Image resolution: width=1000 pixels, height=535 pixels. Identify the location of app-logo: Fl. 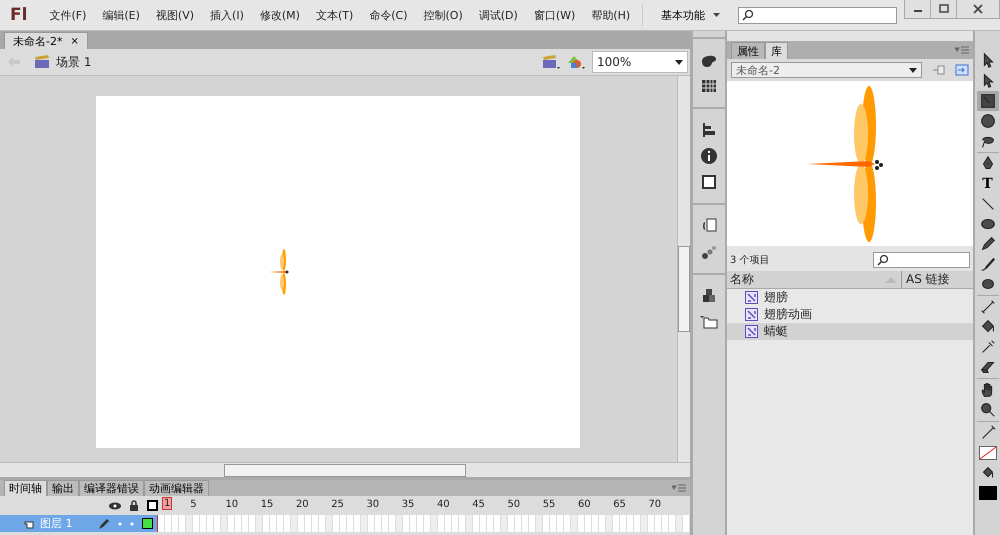
(18, 15).